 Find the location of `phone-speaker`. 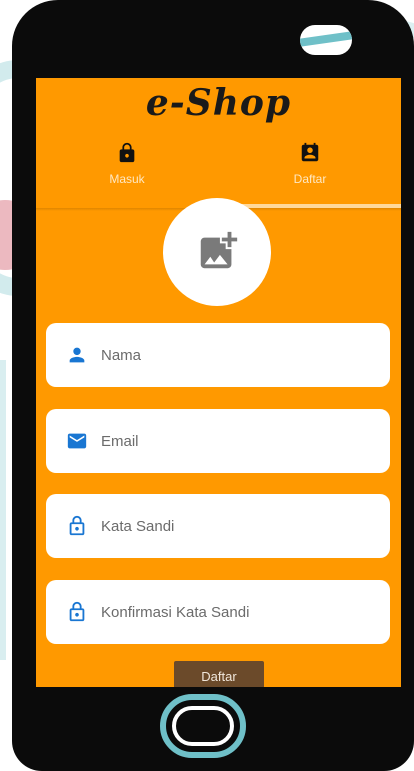

phone-speaker is located at coordinates (326, 40).